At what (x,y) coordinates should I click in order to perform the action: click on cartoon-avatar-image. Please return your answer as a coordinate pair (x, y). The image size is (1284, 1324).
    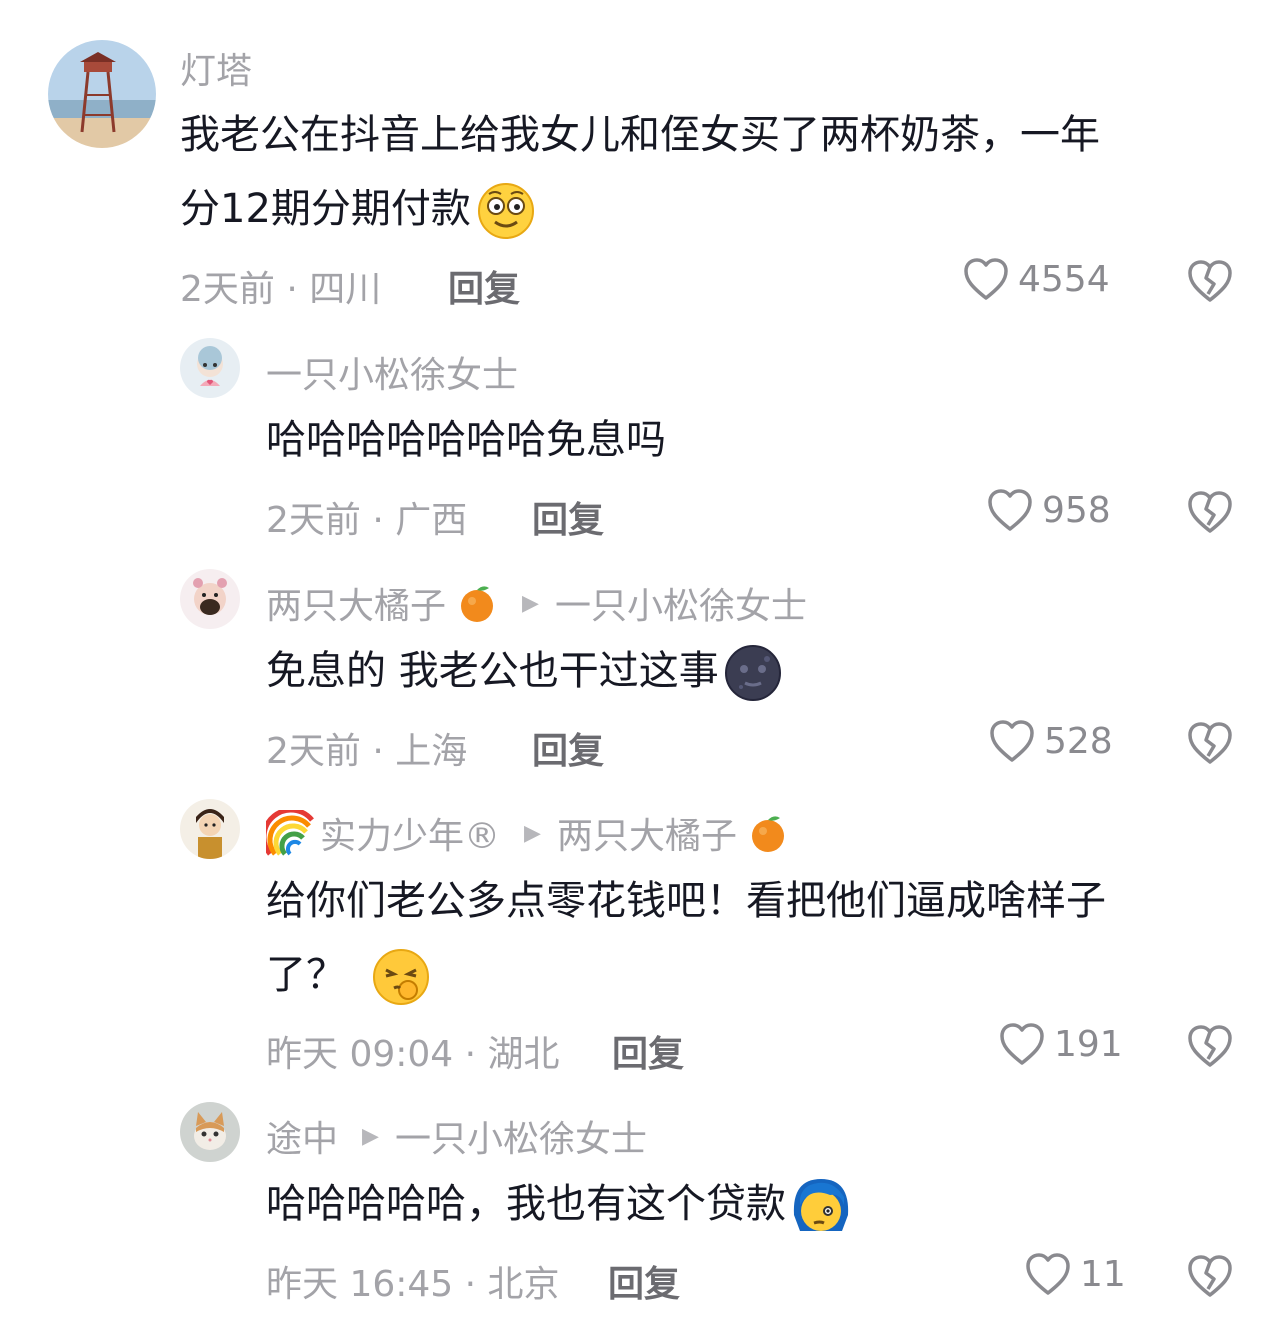
    Looking at the image, I should click on (210, 599).